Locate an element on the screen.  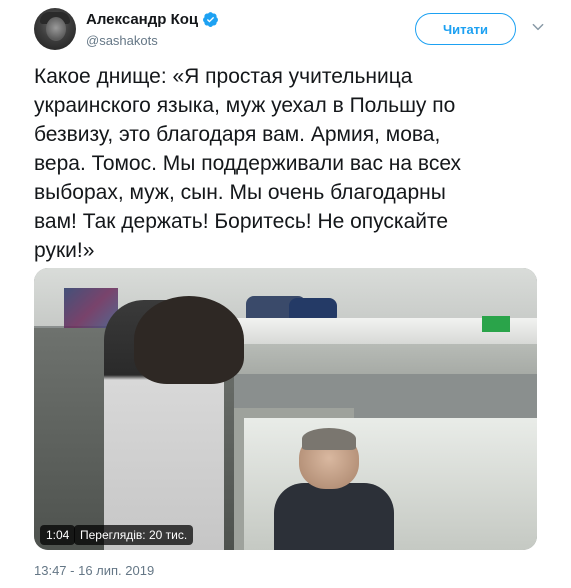
author-display-name-row: Александр Коц is located at coordinates (152, 19).